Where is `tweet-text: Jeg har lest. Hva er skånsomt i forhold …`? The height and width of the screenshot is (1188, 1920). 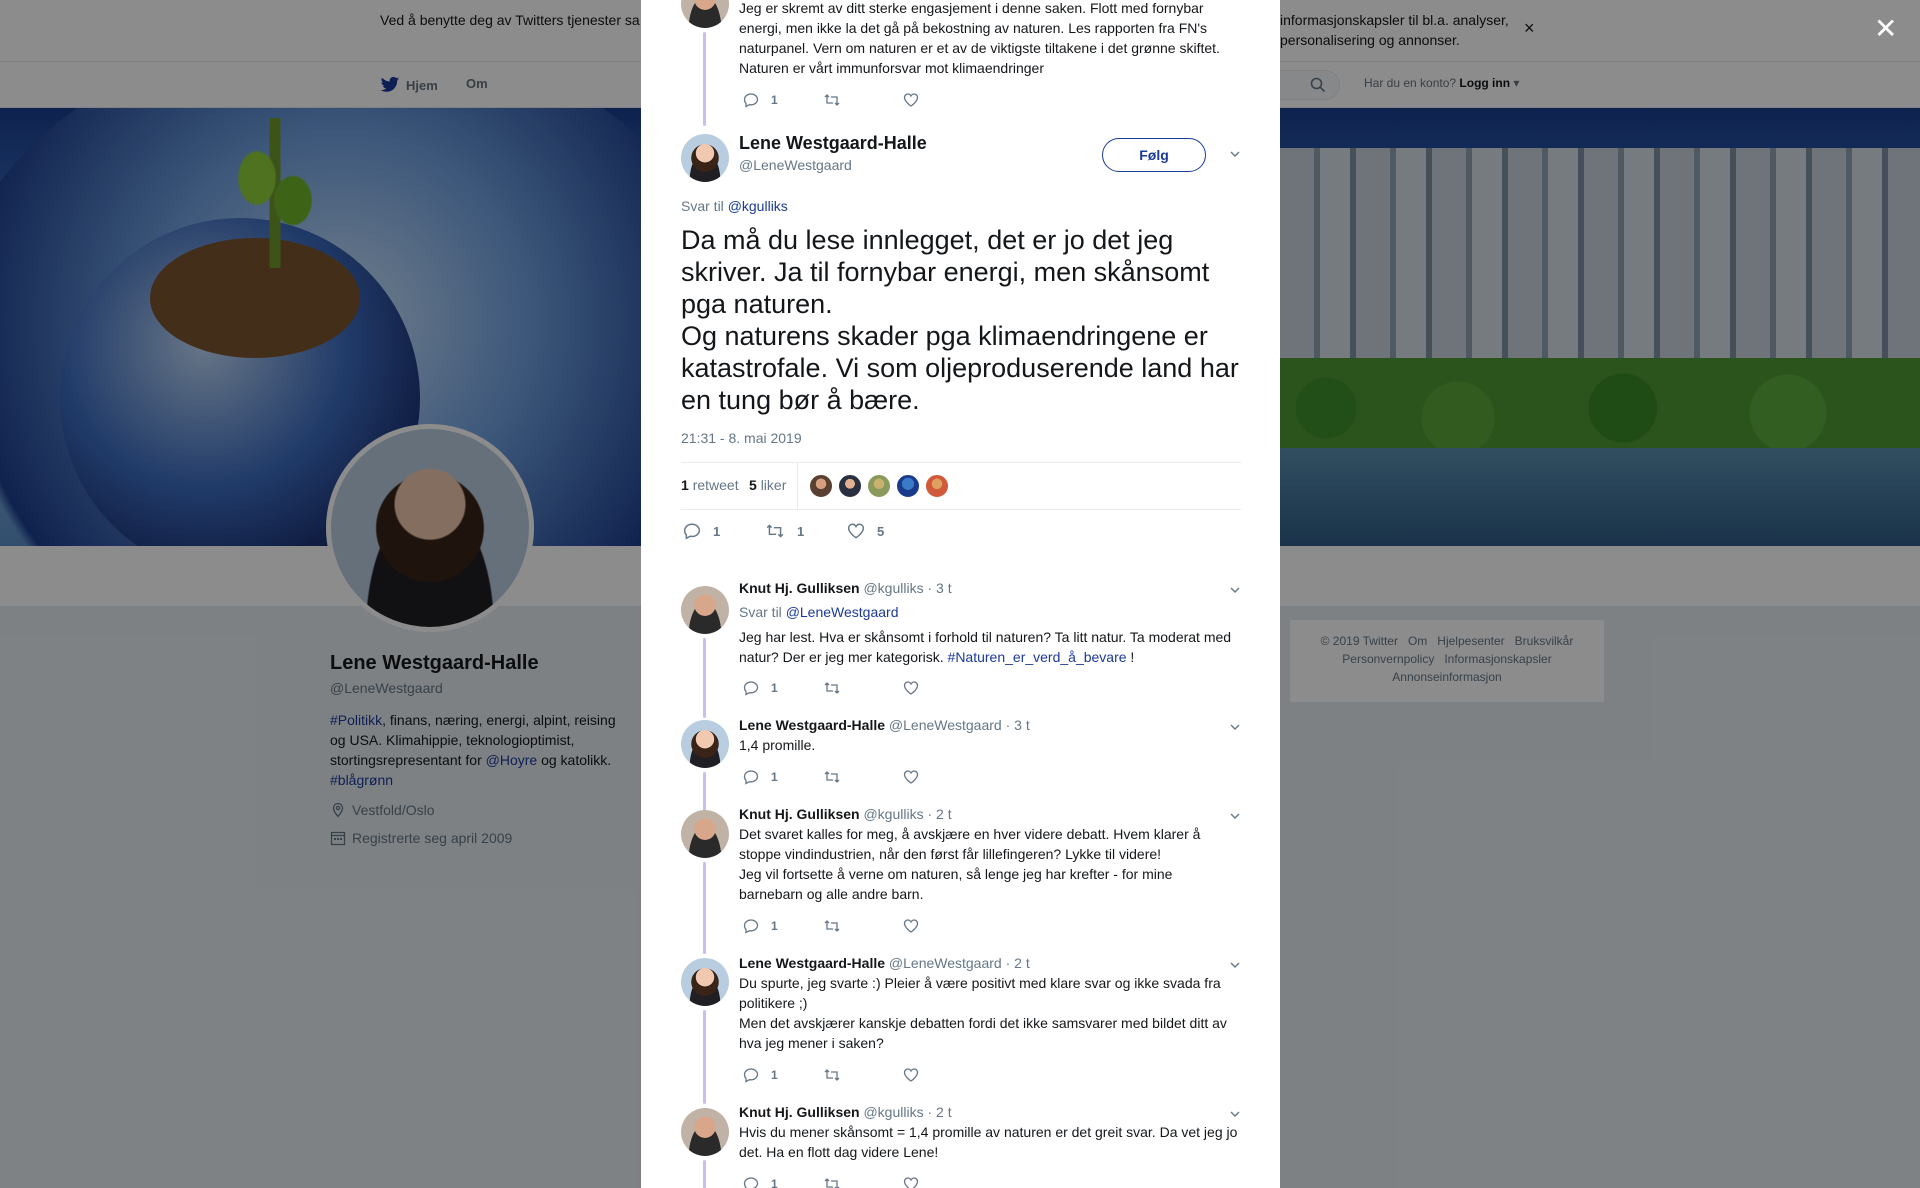
tweet-text: Jeg har lest. Hva er skånsomt i forhold … is located at coordinates (989, 647).